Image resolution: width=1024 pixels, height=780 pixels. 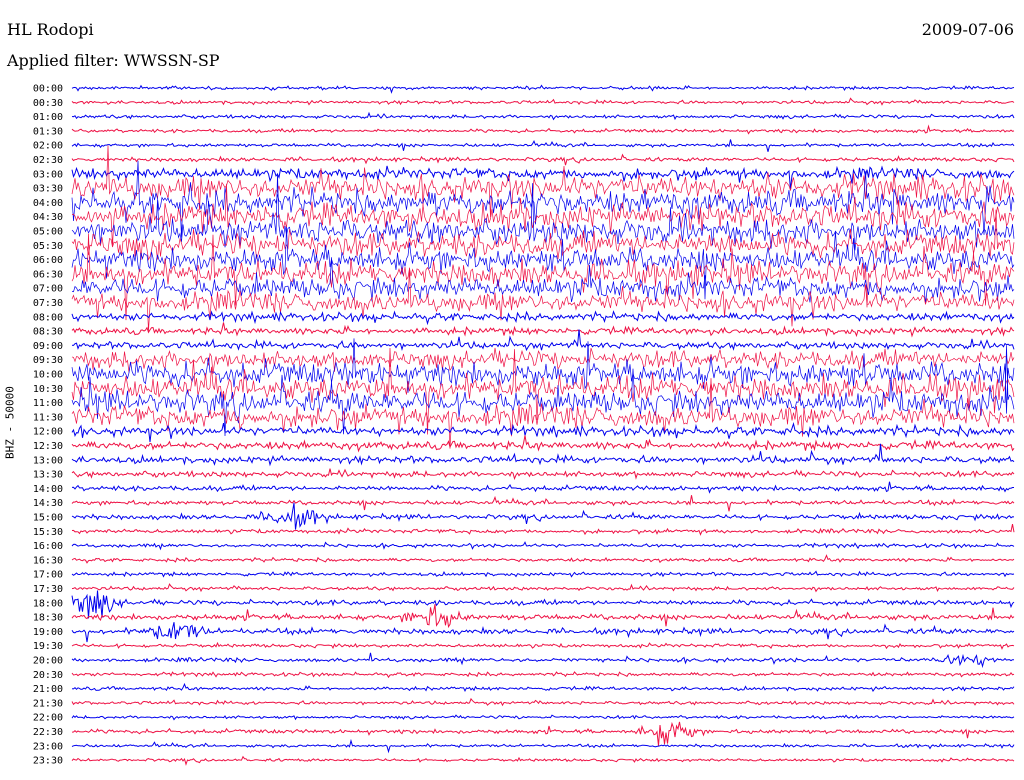 What do you see at coordinates (48, 289) in the screenshot?
I see `y-tick-label: 07:00` at bounding box center [48, 289].